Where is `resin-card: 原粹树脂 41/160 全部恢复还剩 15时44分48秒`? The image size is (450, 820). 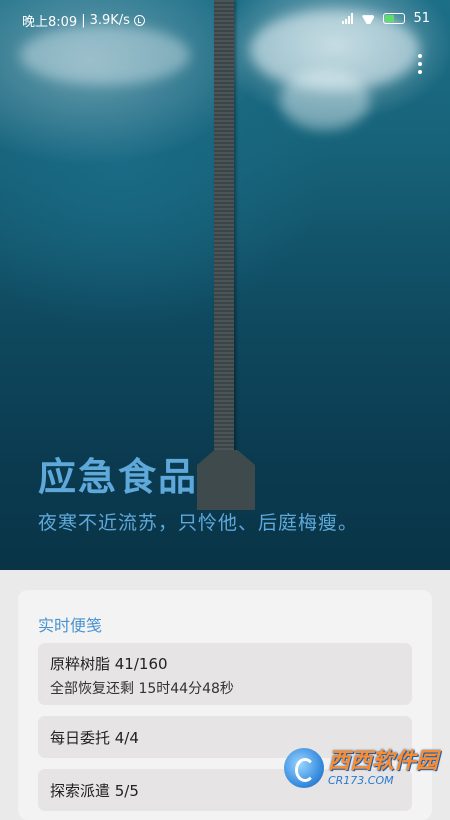
resin-card: 原粹树脂 41/160 全部恢复还剩 15时44分48秒 is located at coordinates (225, 674).